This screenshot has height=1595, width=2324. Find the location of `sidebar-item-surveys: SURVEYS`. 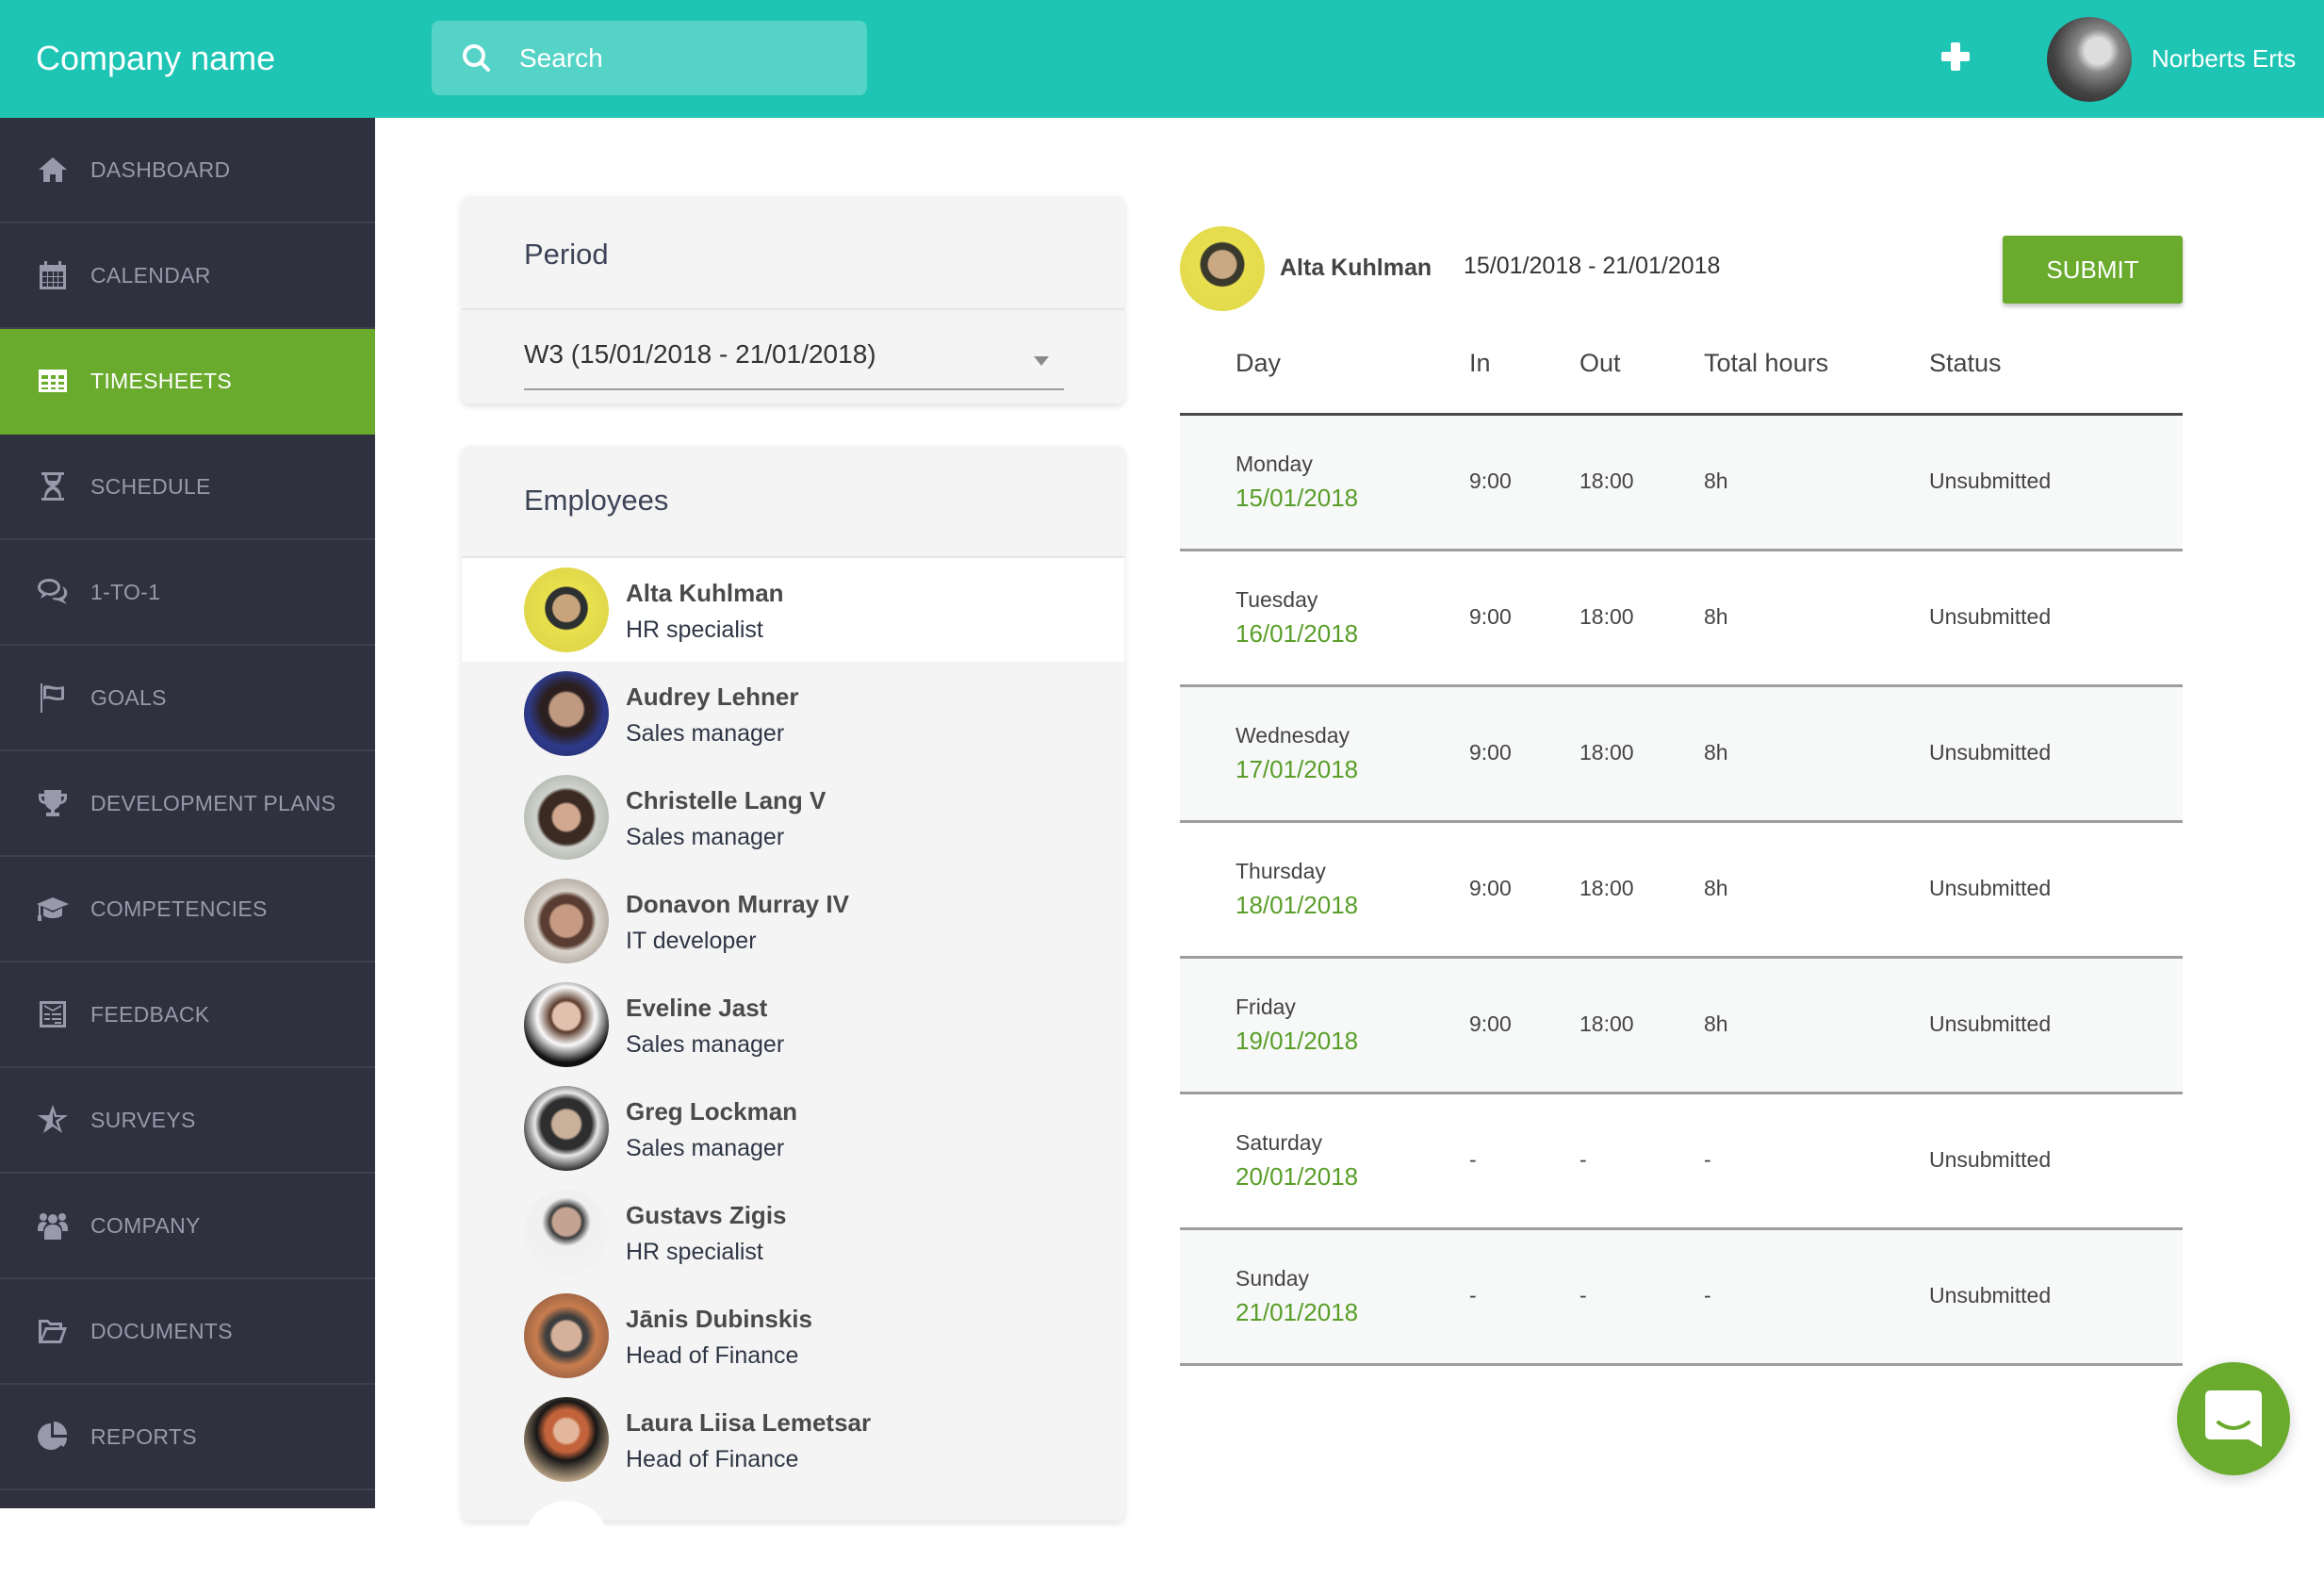

sidebar-item-surveys: SURVEYS is located at coordinates (187, 1121).